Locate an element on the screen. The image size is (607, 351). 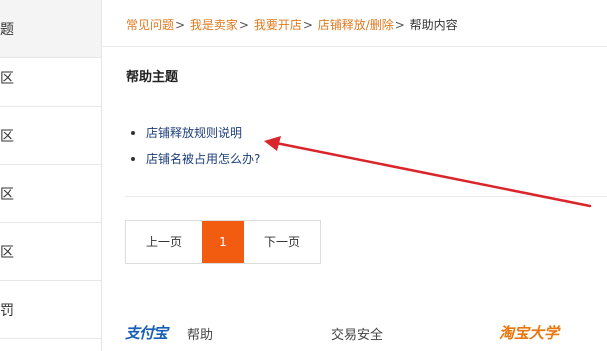
list-item: 店铺名被占用怎么办? is located at coordinates (194, 163).